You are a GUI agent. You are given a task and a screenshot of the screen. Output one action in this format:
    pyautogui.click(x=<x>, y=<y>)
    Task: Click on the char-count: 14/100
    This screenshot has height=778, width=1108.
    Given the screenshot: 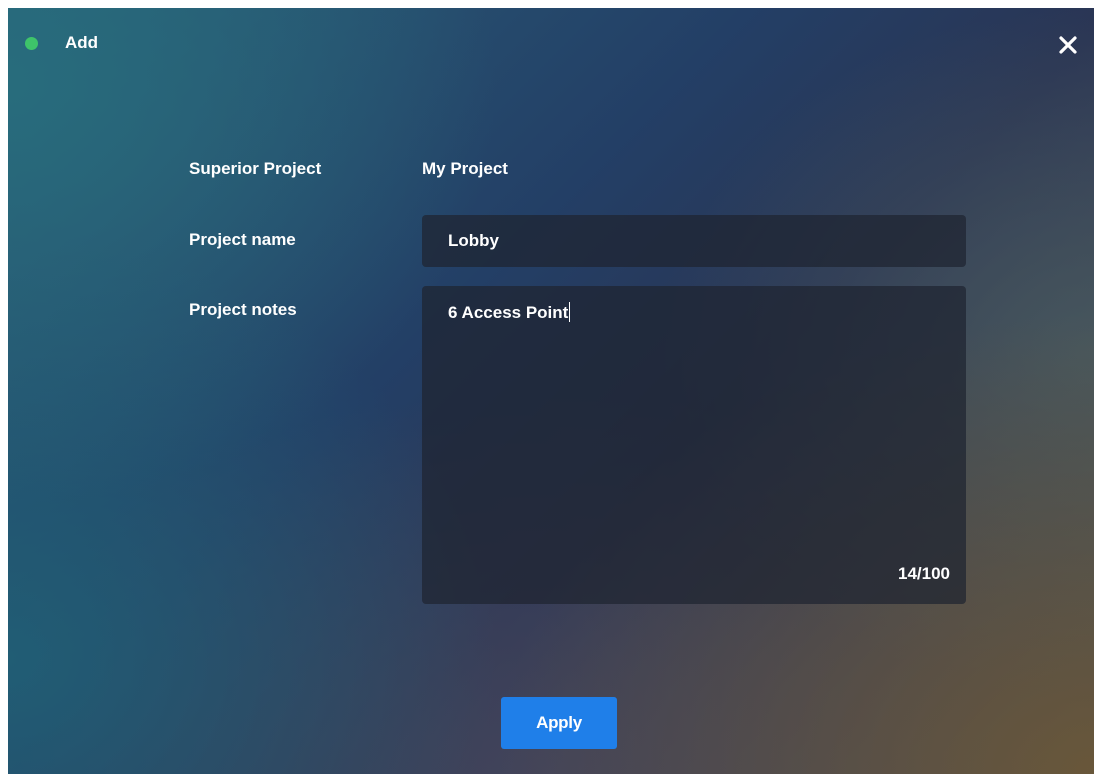 What is the action you would take?
    pyautogui.click(x=924, y=573)
    